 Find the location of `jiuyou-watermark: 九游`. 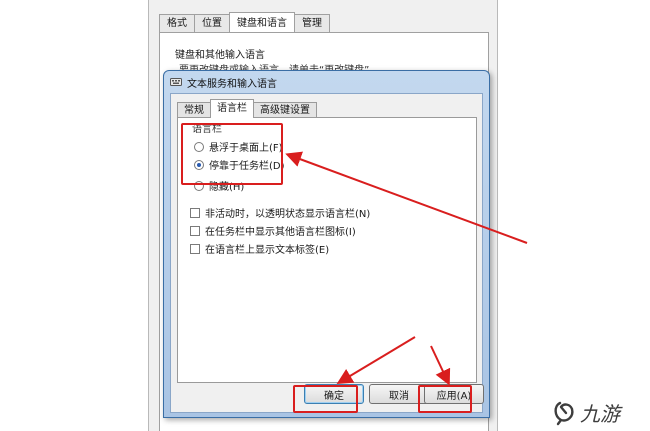

jiuyou-watermark: 九游 is located at coordinates (586, 412).